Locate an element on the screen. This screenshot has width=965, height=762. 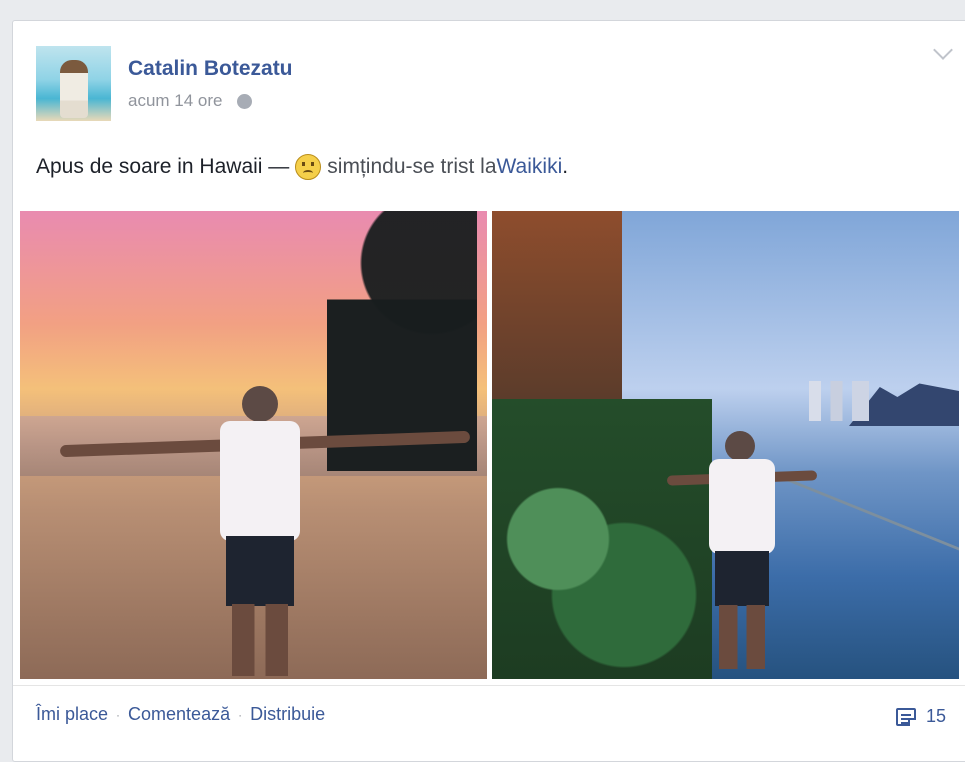
action-divider is located at coordinates (489, 685).